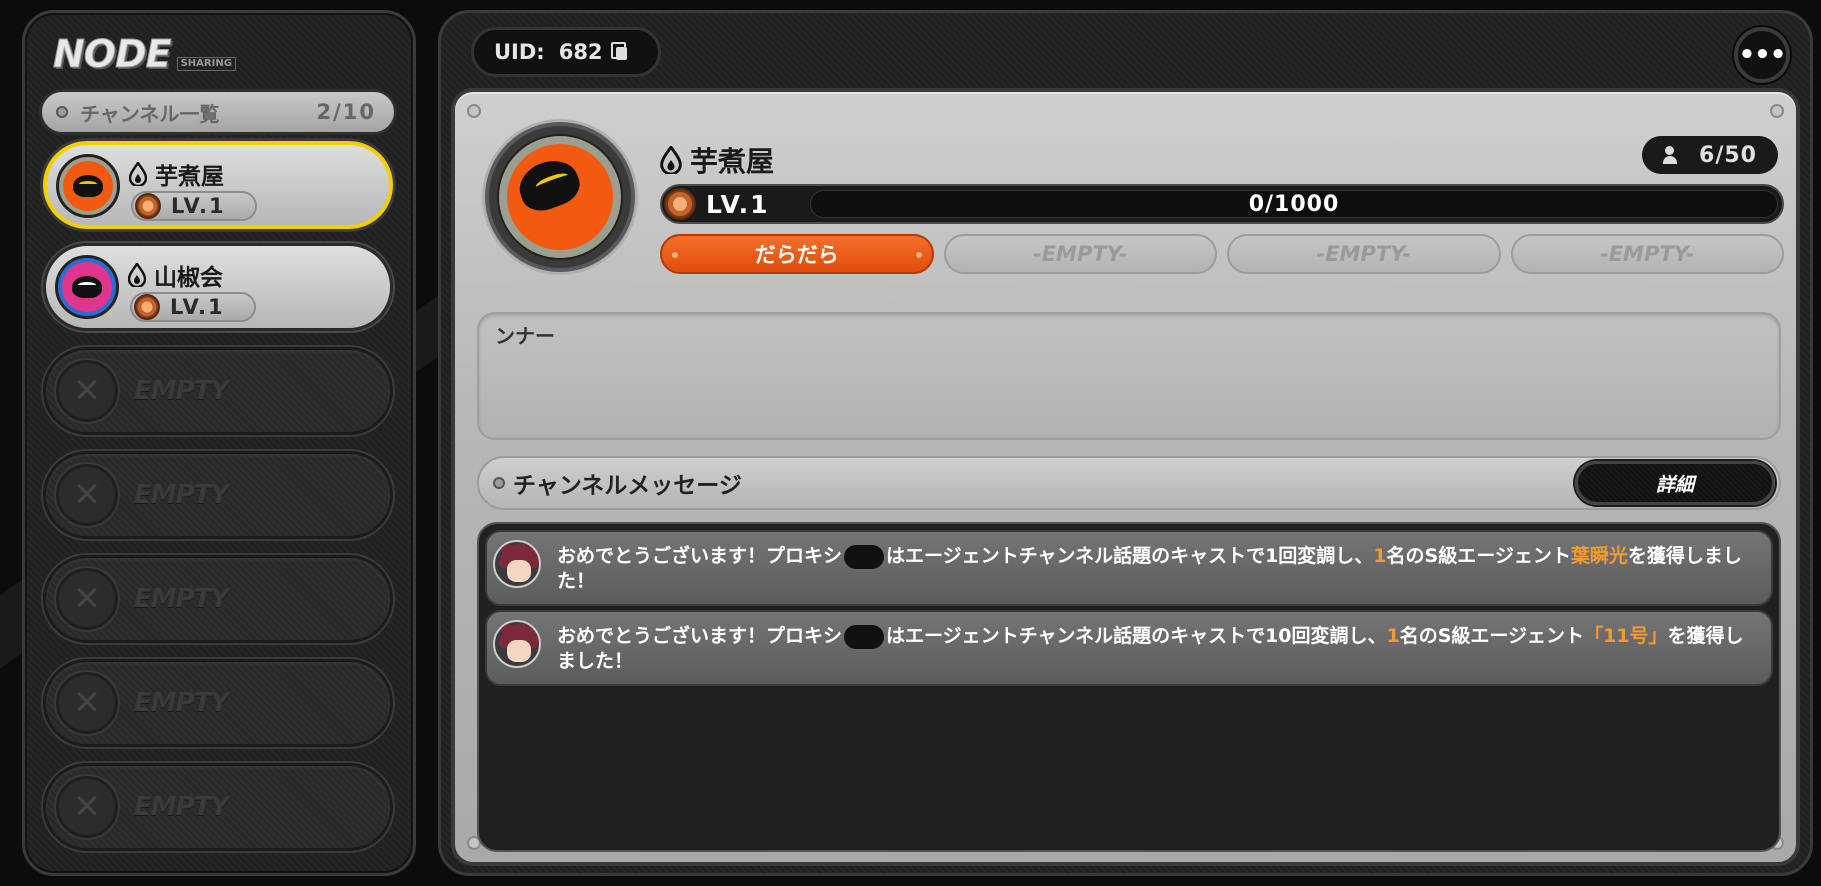 This screenshot has height=886, width=1821. What do you see at coordinates (206, 64) in the screenshot?
I see `logo-sub: SHARING` at bounding box center [206, 64].